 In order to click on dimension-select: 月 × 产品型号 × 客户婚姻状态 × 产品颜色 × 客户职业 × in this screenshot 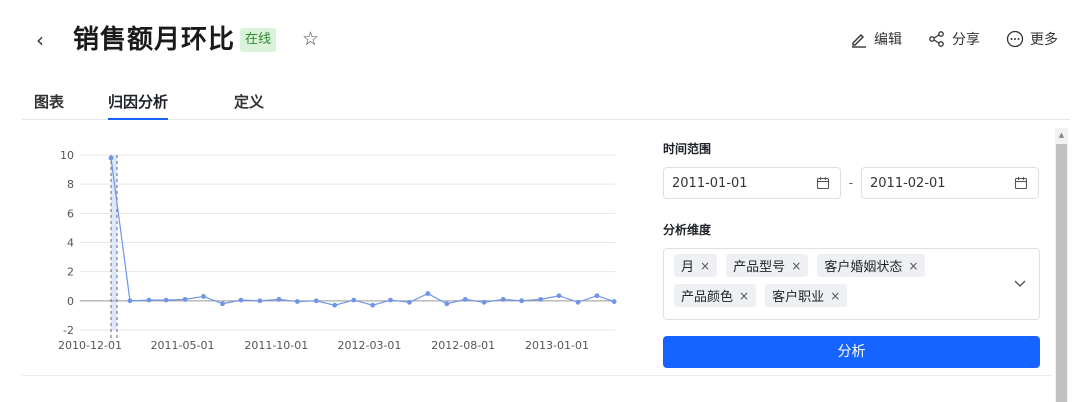, I will do `click(851, 284)`.